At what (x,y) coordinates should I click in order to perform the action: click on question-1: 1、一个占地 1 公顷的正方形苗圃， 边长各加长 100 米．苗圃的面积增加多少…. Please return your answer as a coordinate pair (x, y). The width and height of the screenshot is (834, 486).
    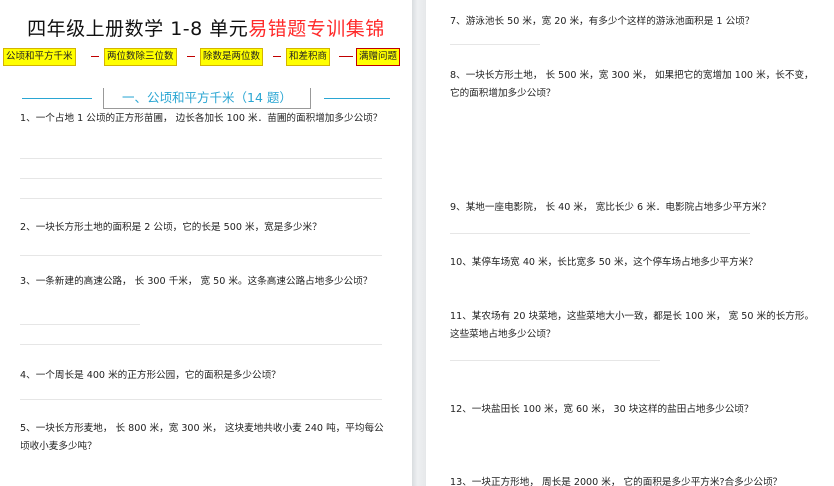
    Looking at the image, I should click on (201, 118).